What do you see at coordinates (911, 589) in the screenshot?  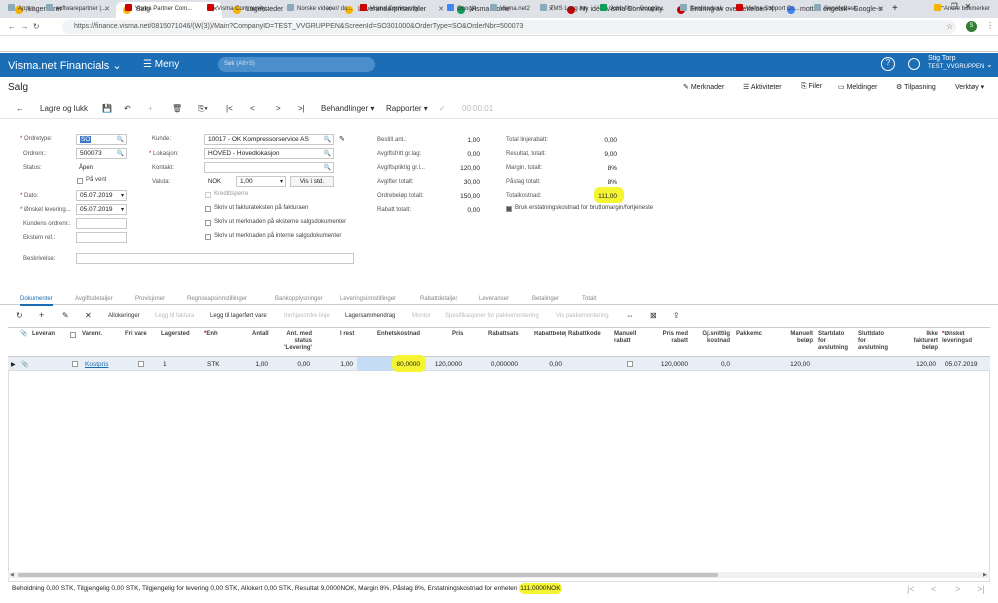 I see `first-page-icon: |<` at bounding box center [911, 589].